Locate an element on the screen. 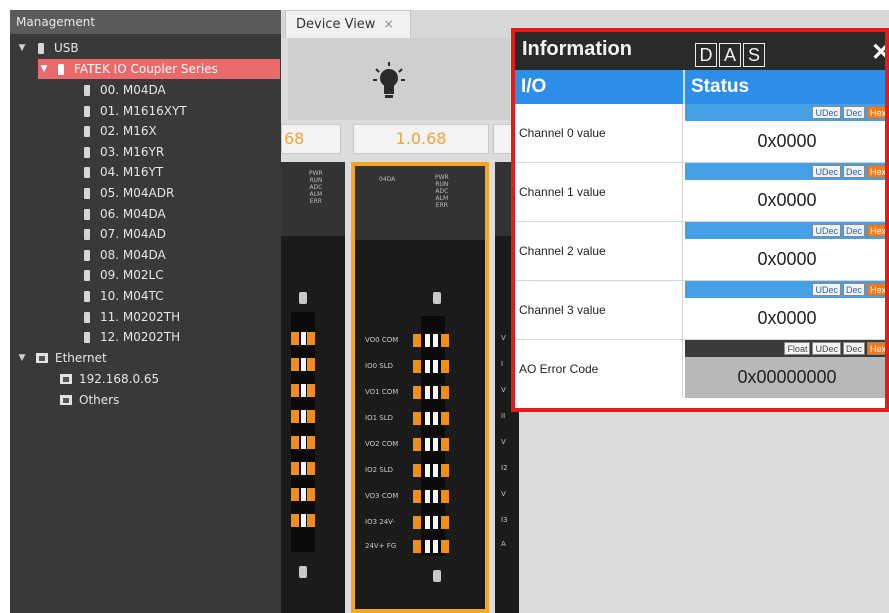 The width and height of the screenshot is (889, 613). information-title: Information is located at coordinates (577, 49).